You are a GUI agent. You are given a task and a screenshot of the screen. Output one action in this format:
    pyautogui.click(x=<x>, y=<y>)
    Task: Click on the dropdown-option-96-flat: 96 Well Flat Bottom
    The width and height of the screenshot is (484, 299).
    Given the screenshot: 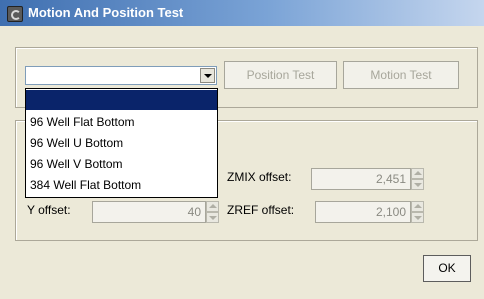 What is the action you would take?
    pyautogui.click(x=121, y=122)
    